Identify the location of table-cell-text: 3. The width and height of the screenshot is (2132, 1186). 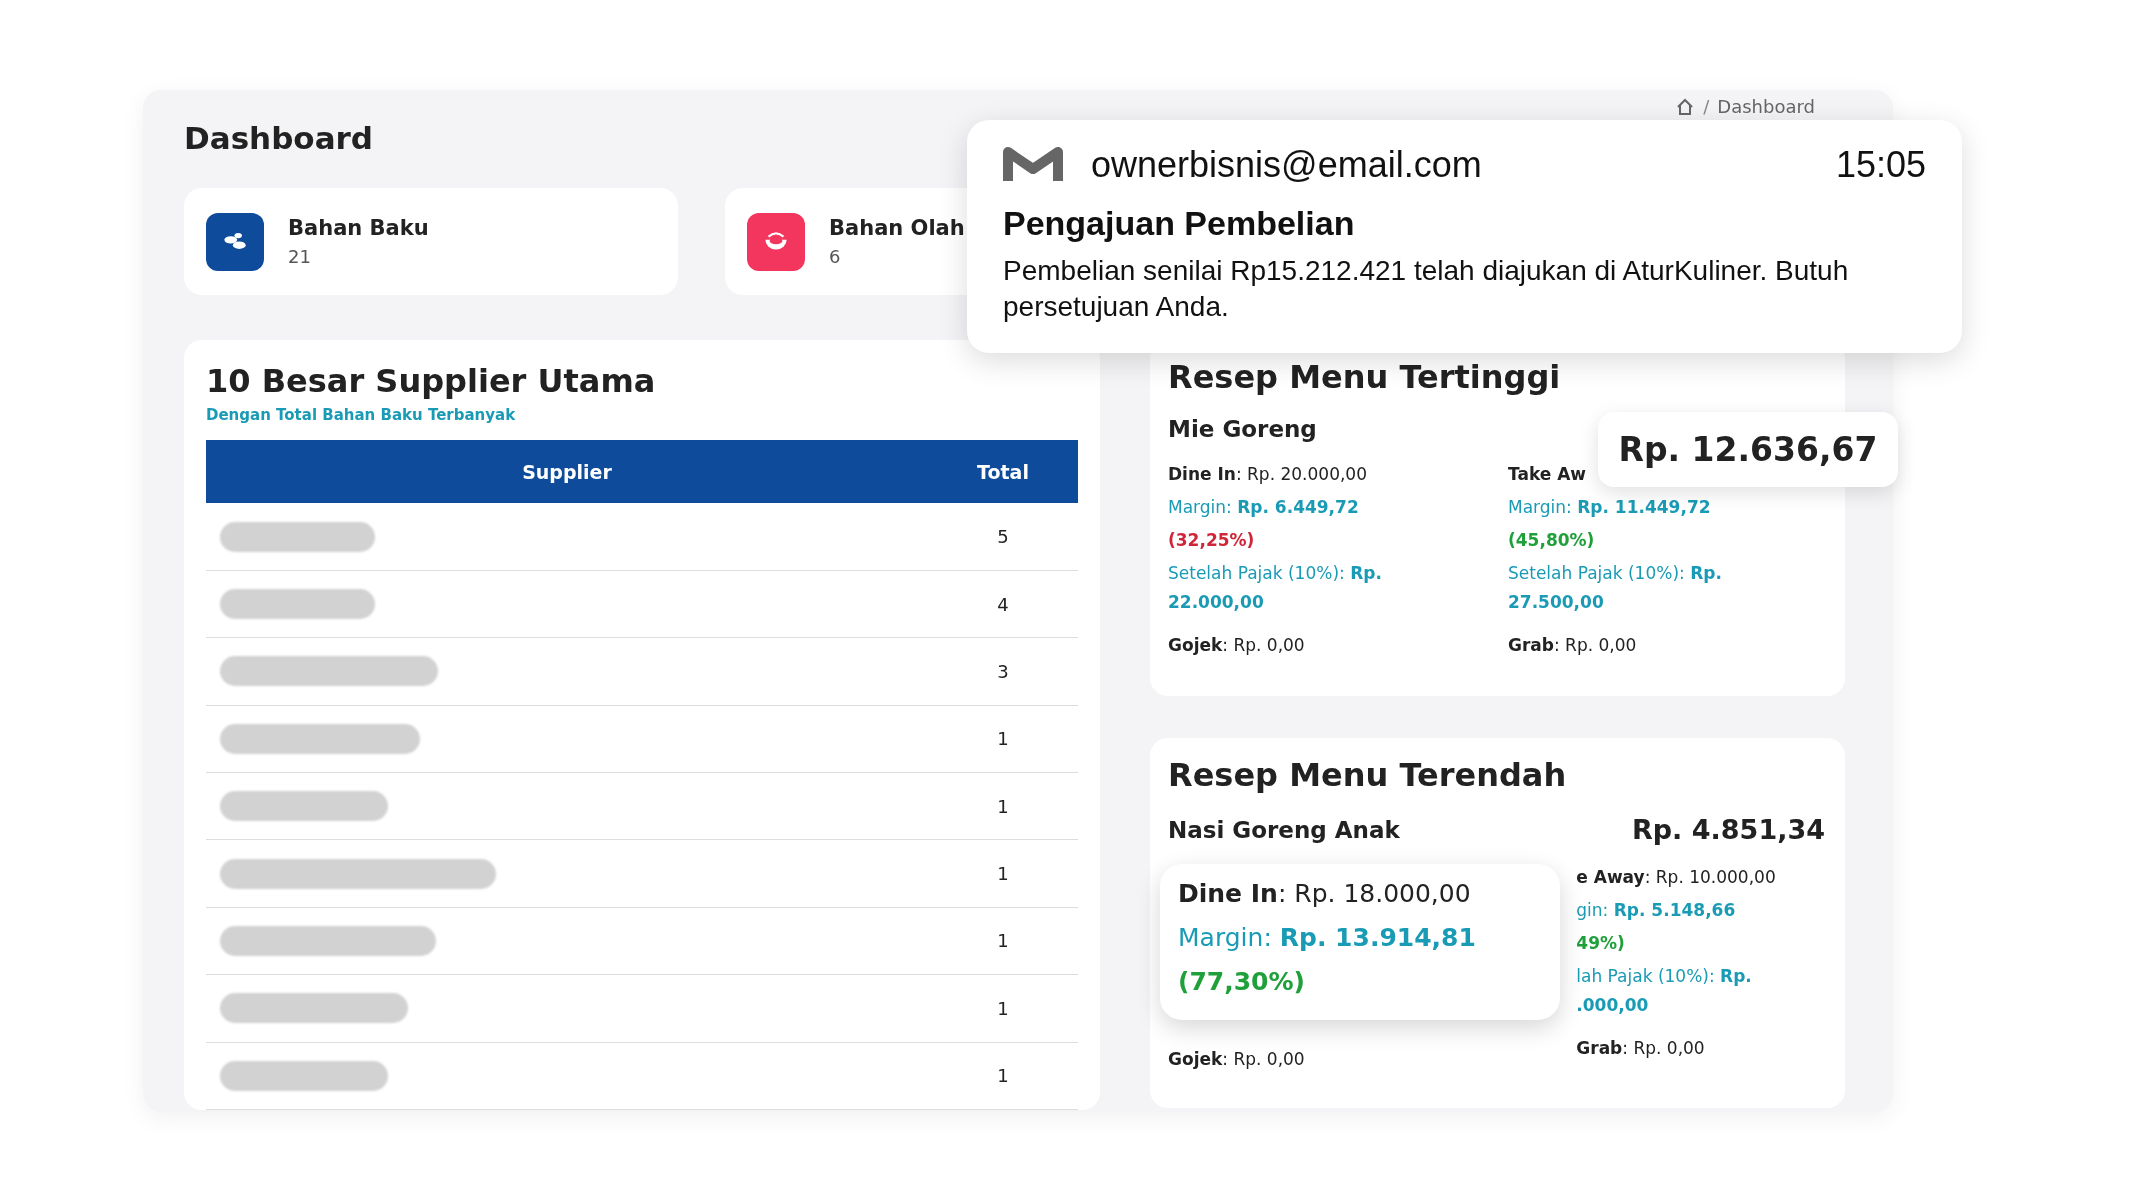
(1003, 671).